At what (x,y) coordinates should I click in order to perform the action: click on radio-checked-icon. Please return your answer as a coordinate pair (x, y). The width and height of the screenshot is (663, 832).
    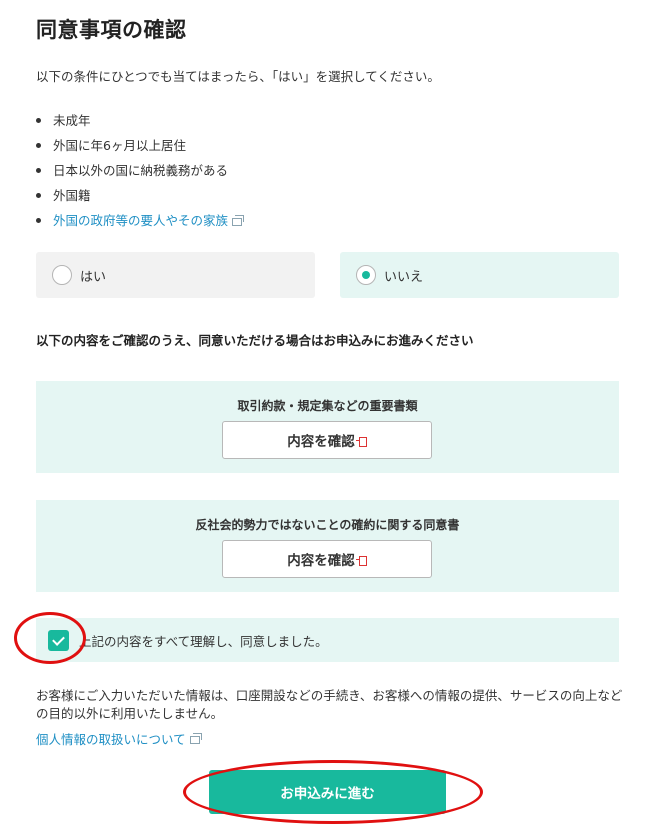
    Looking at the image, I should click on (366, 275).